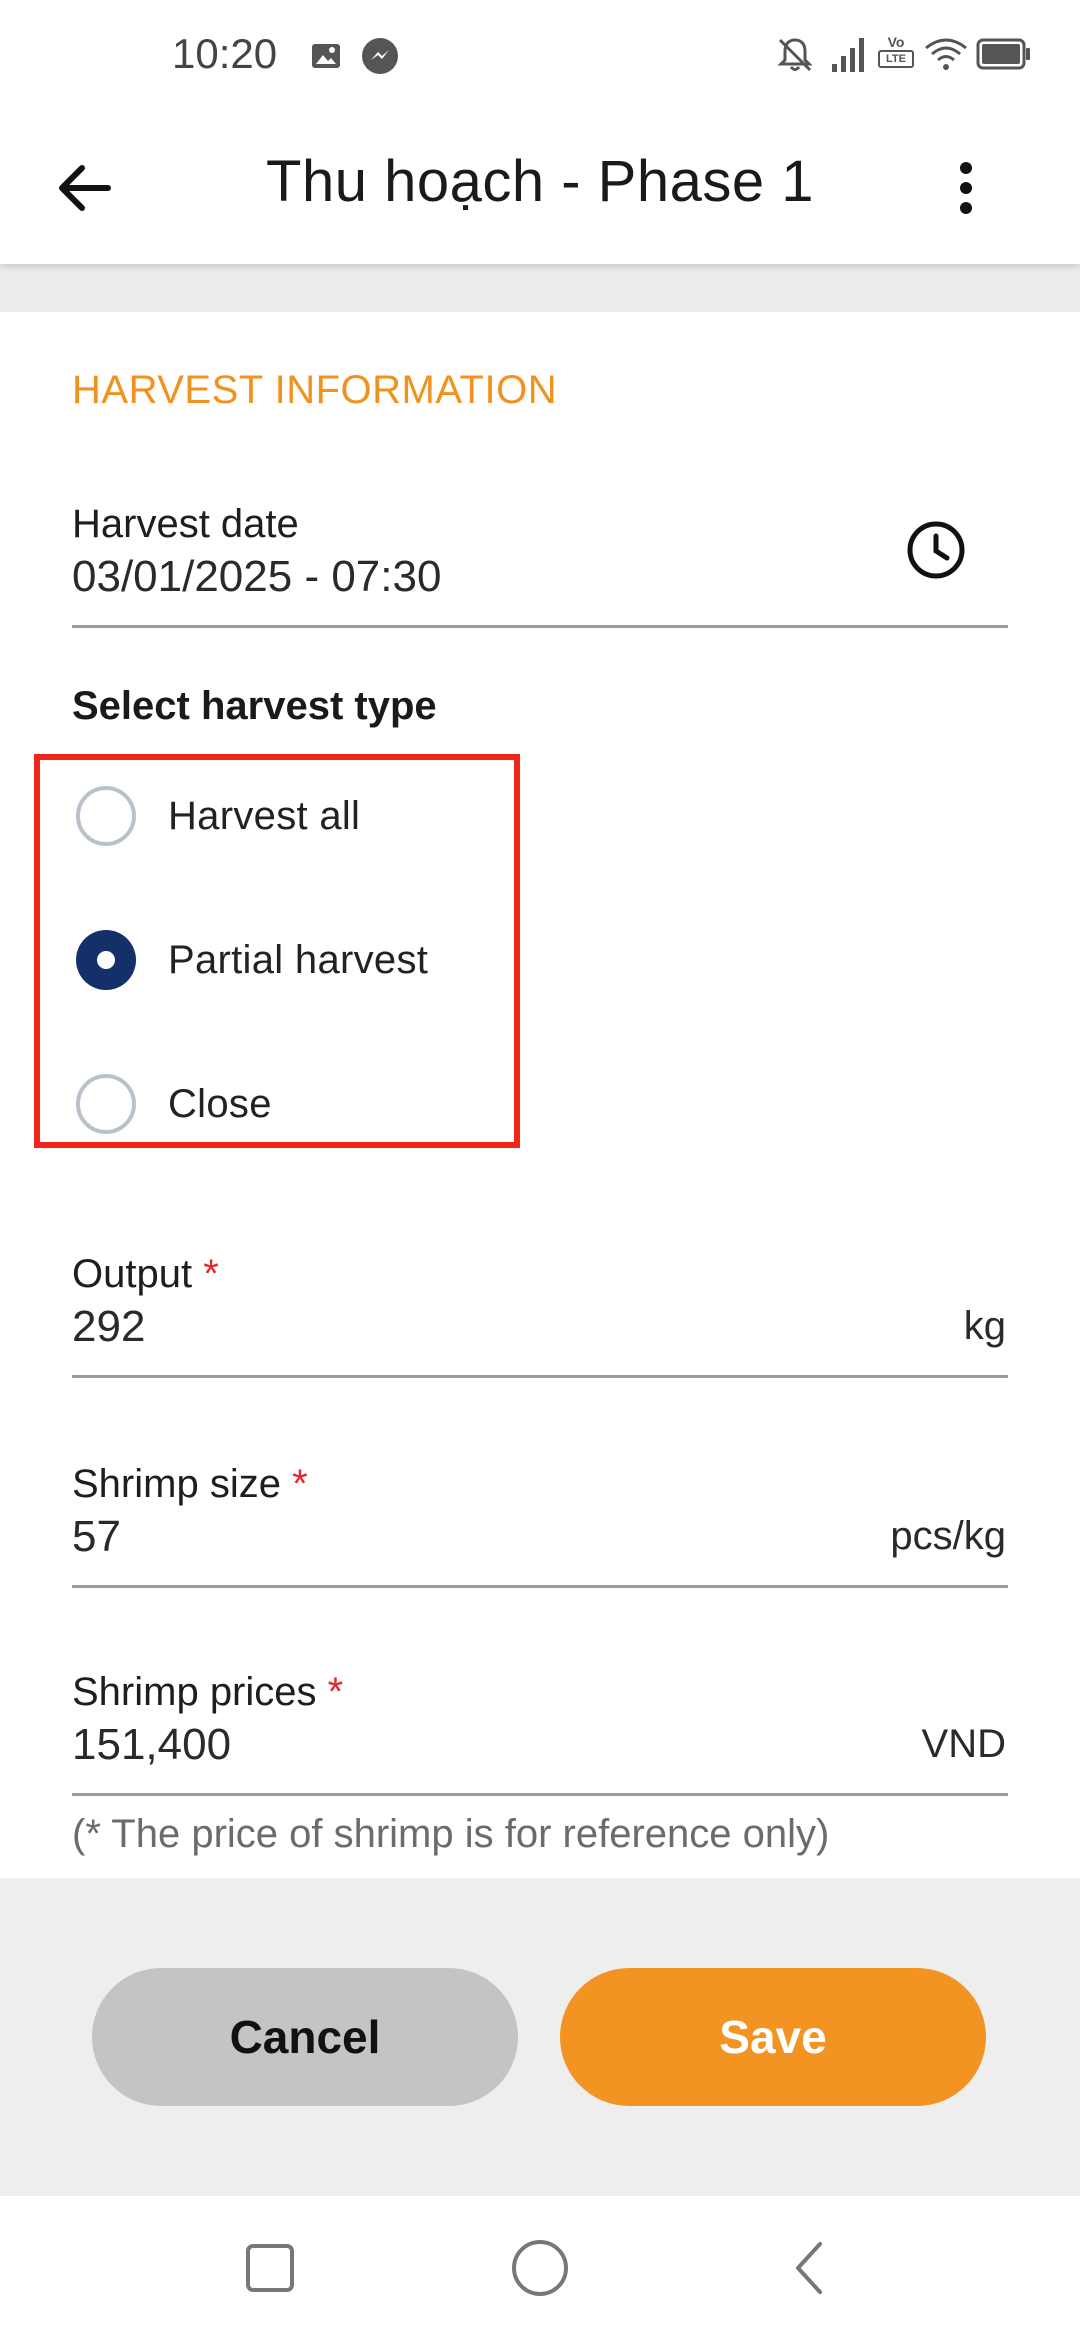 Image resolution: width=1080 pixels, height=2340 pixels. Describe the element at coordinates (540, 288) in the screenshot. I see `separator` at that location.